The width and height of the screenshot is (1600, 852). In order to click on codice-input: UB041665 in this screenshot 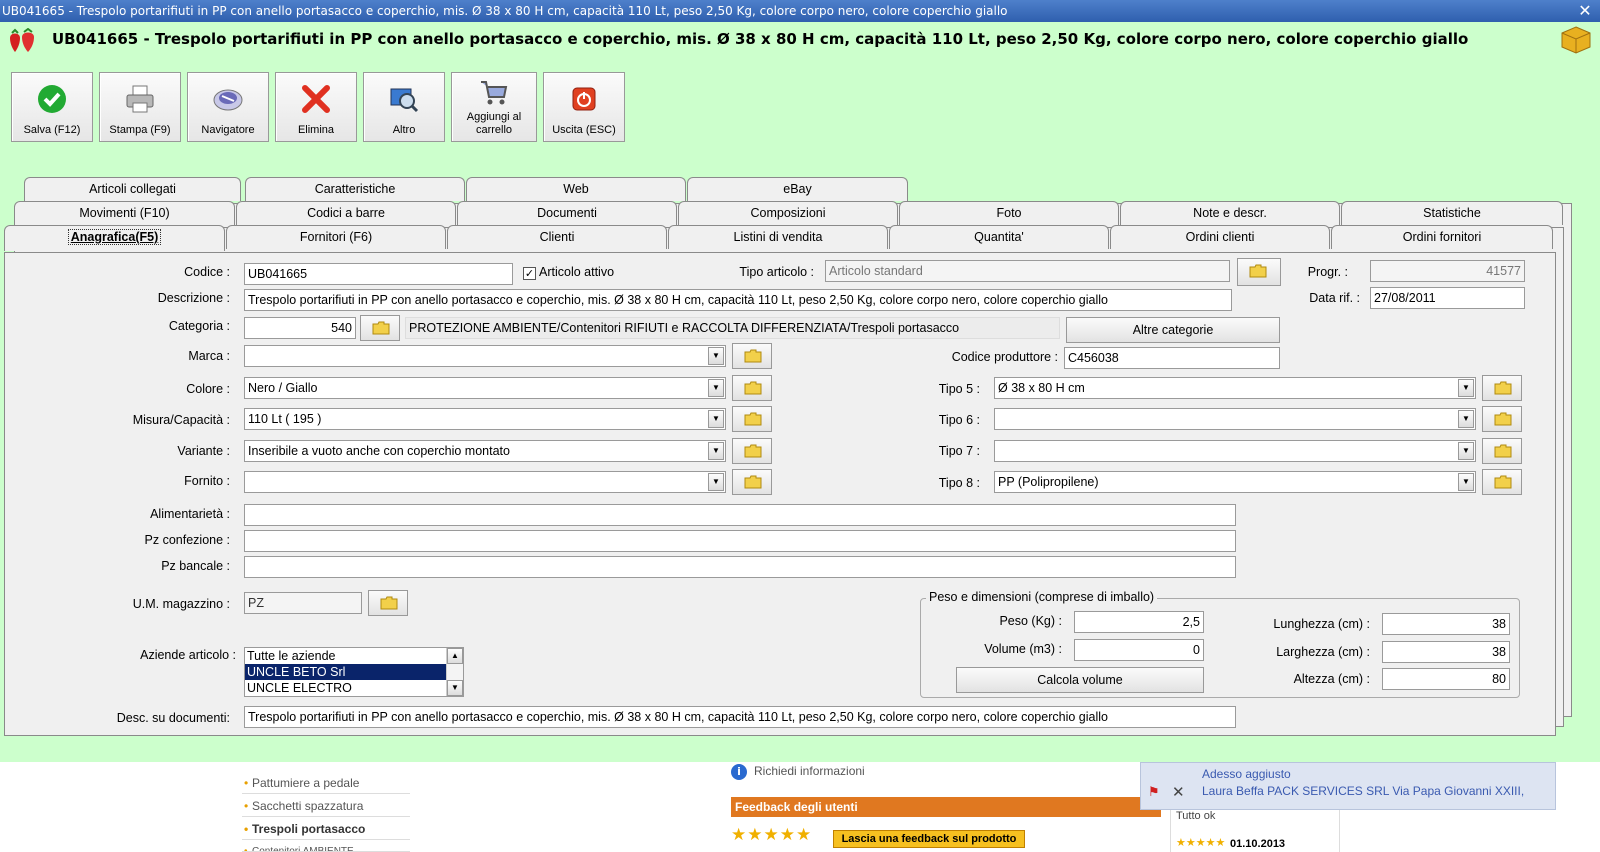, I will do `click(378, 274)`.